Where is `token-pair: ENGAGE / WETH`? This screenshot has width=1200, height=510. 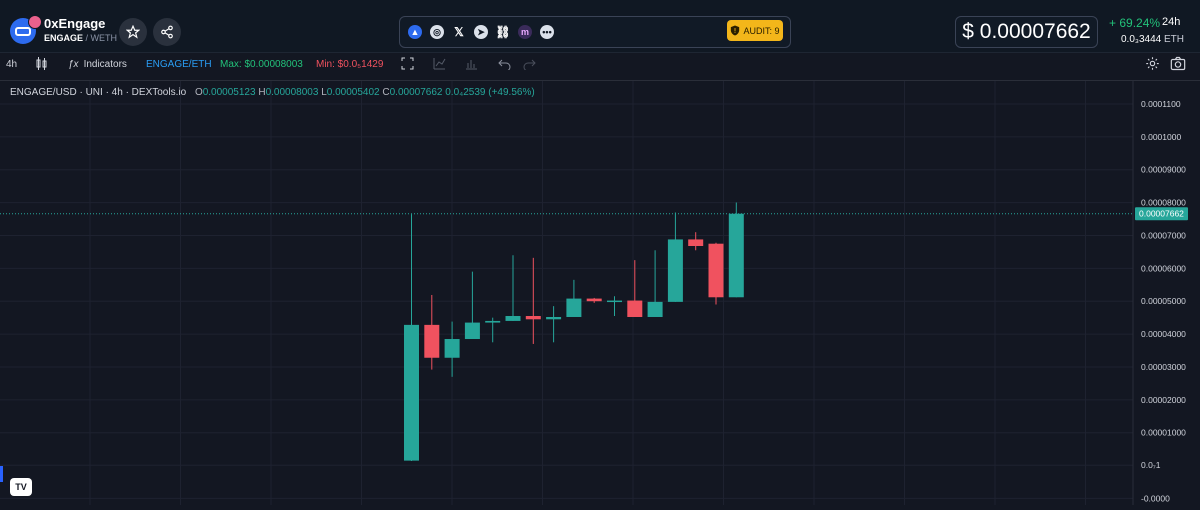 token-pair: ENGAGE / WETH is located at coordinates (80, 38).